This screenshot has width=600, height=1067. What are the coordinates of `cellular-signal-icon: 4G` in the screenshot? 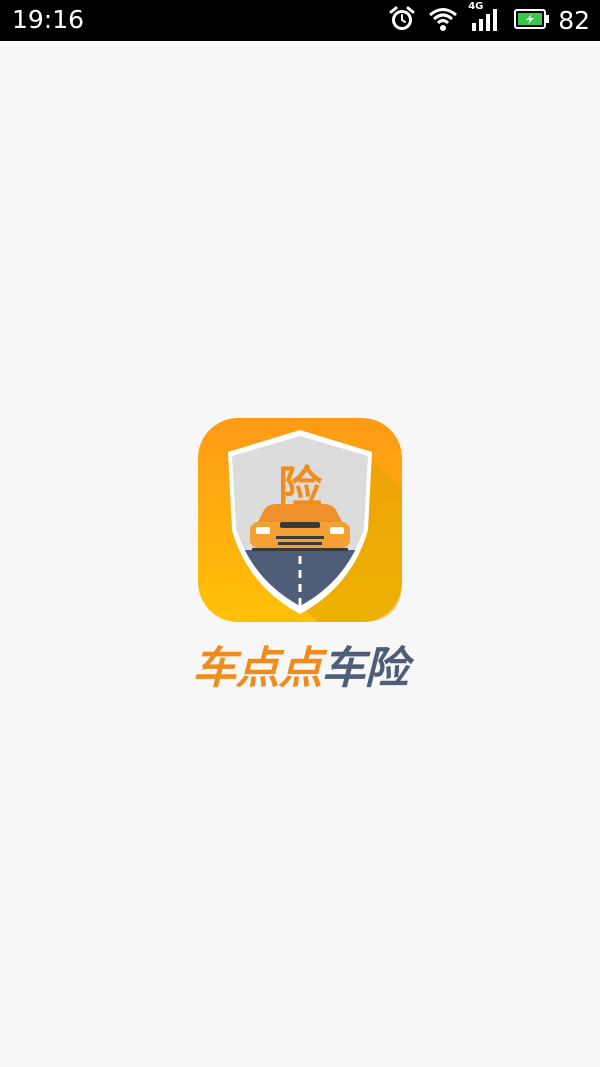 It's located at (485, 19).